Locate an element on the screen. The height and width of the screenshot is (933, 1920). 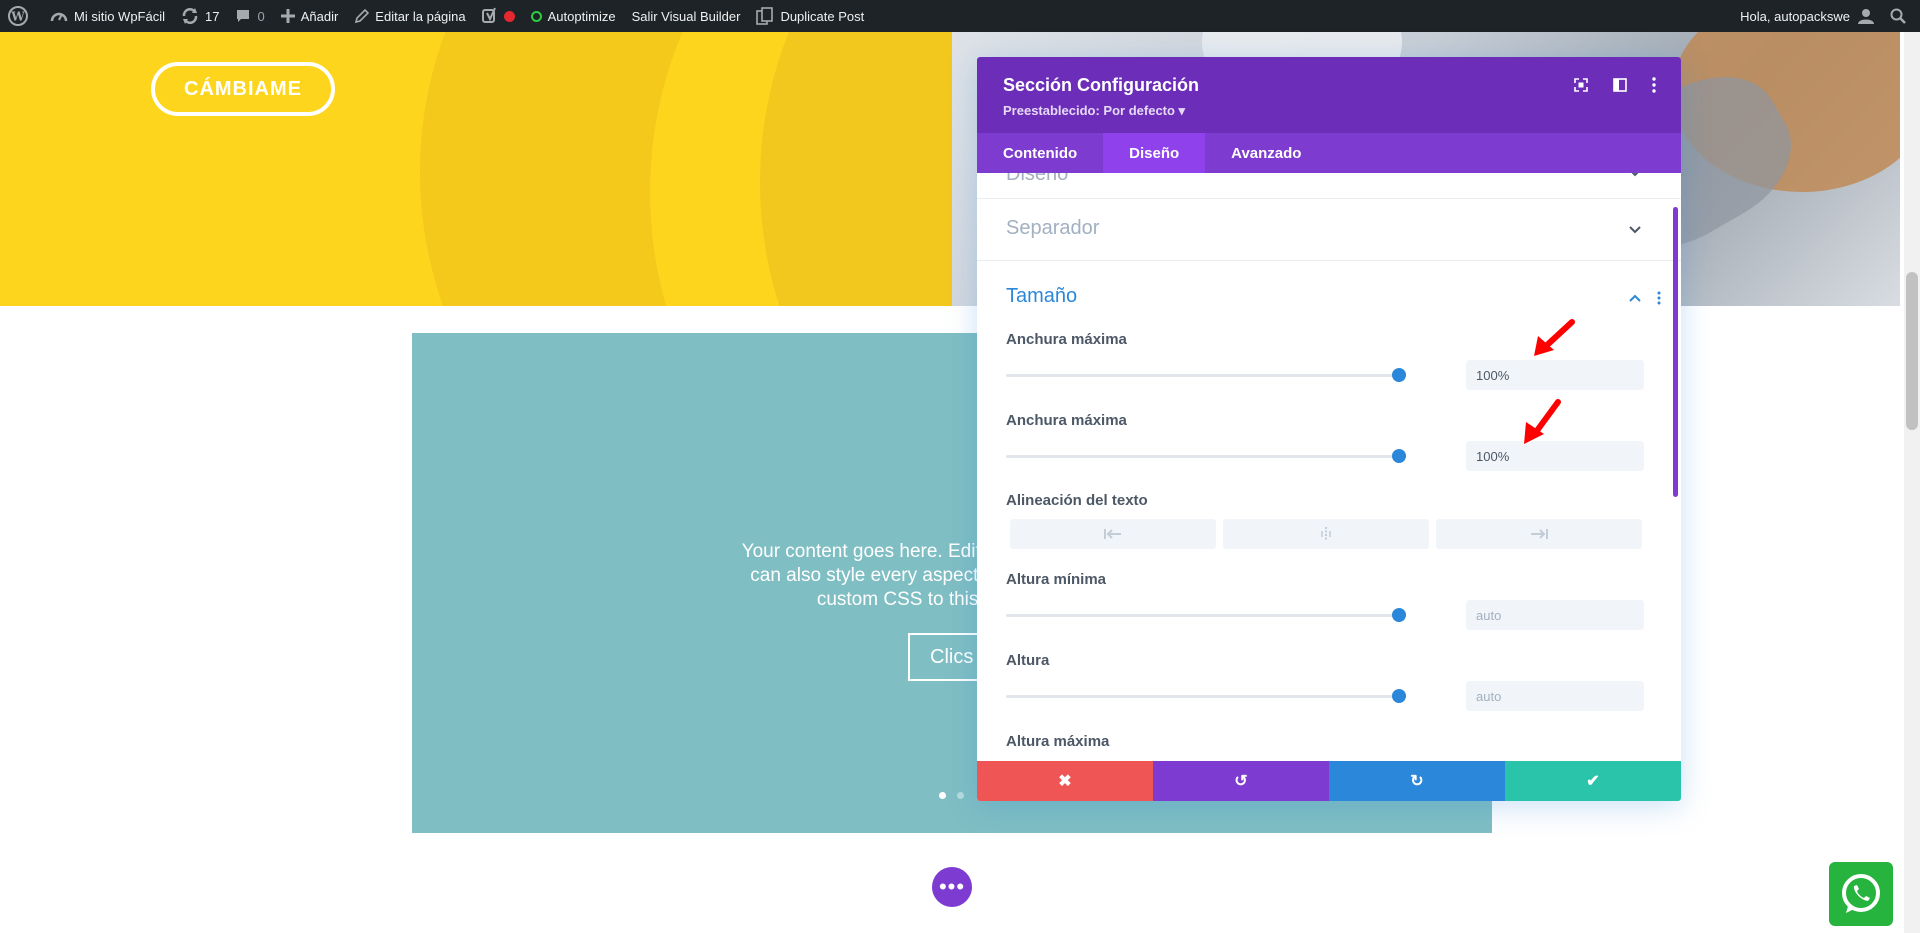
site-name-link: Mi sitio WpFácil is located at coordinates (107, 16).